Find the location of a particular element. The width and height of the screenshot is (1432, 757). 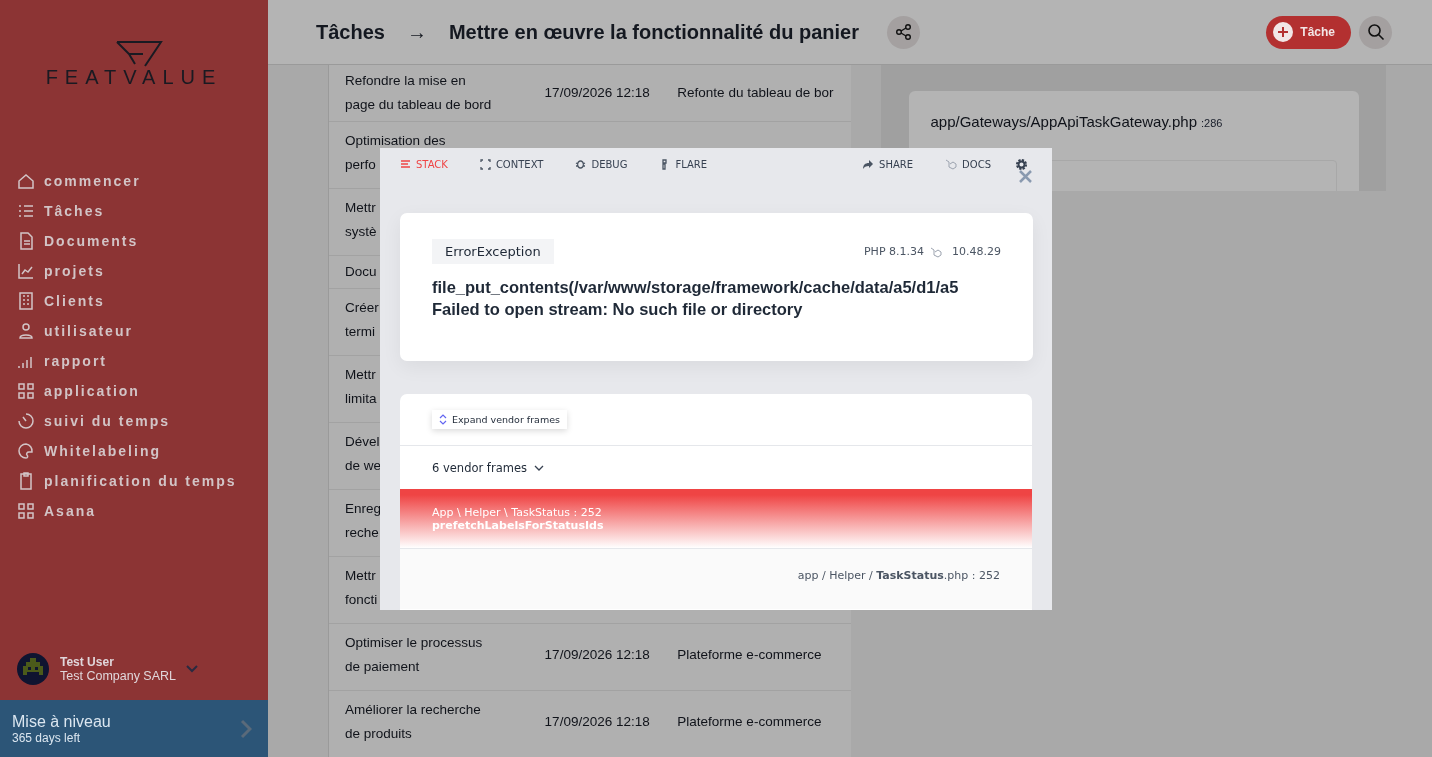

task-title: limita is located at coordinates (361, 399).